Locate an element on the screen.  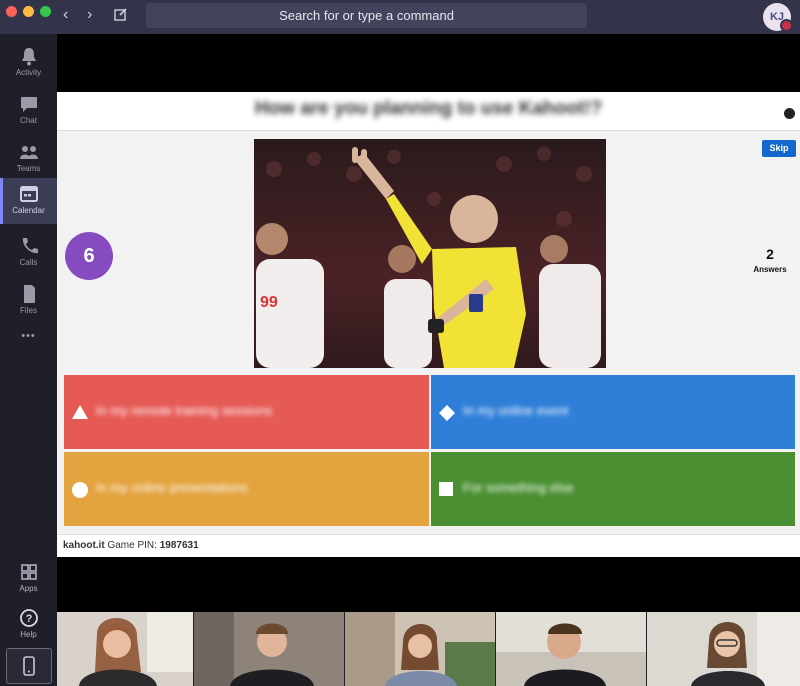
answer-text: In my remote training sessions is located at coordinates (184, 410).